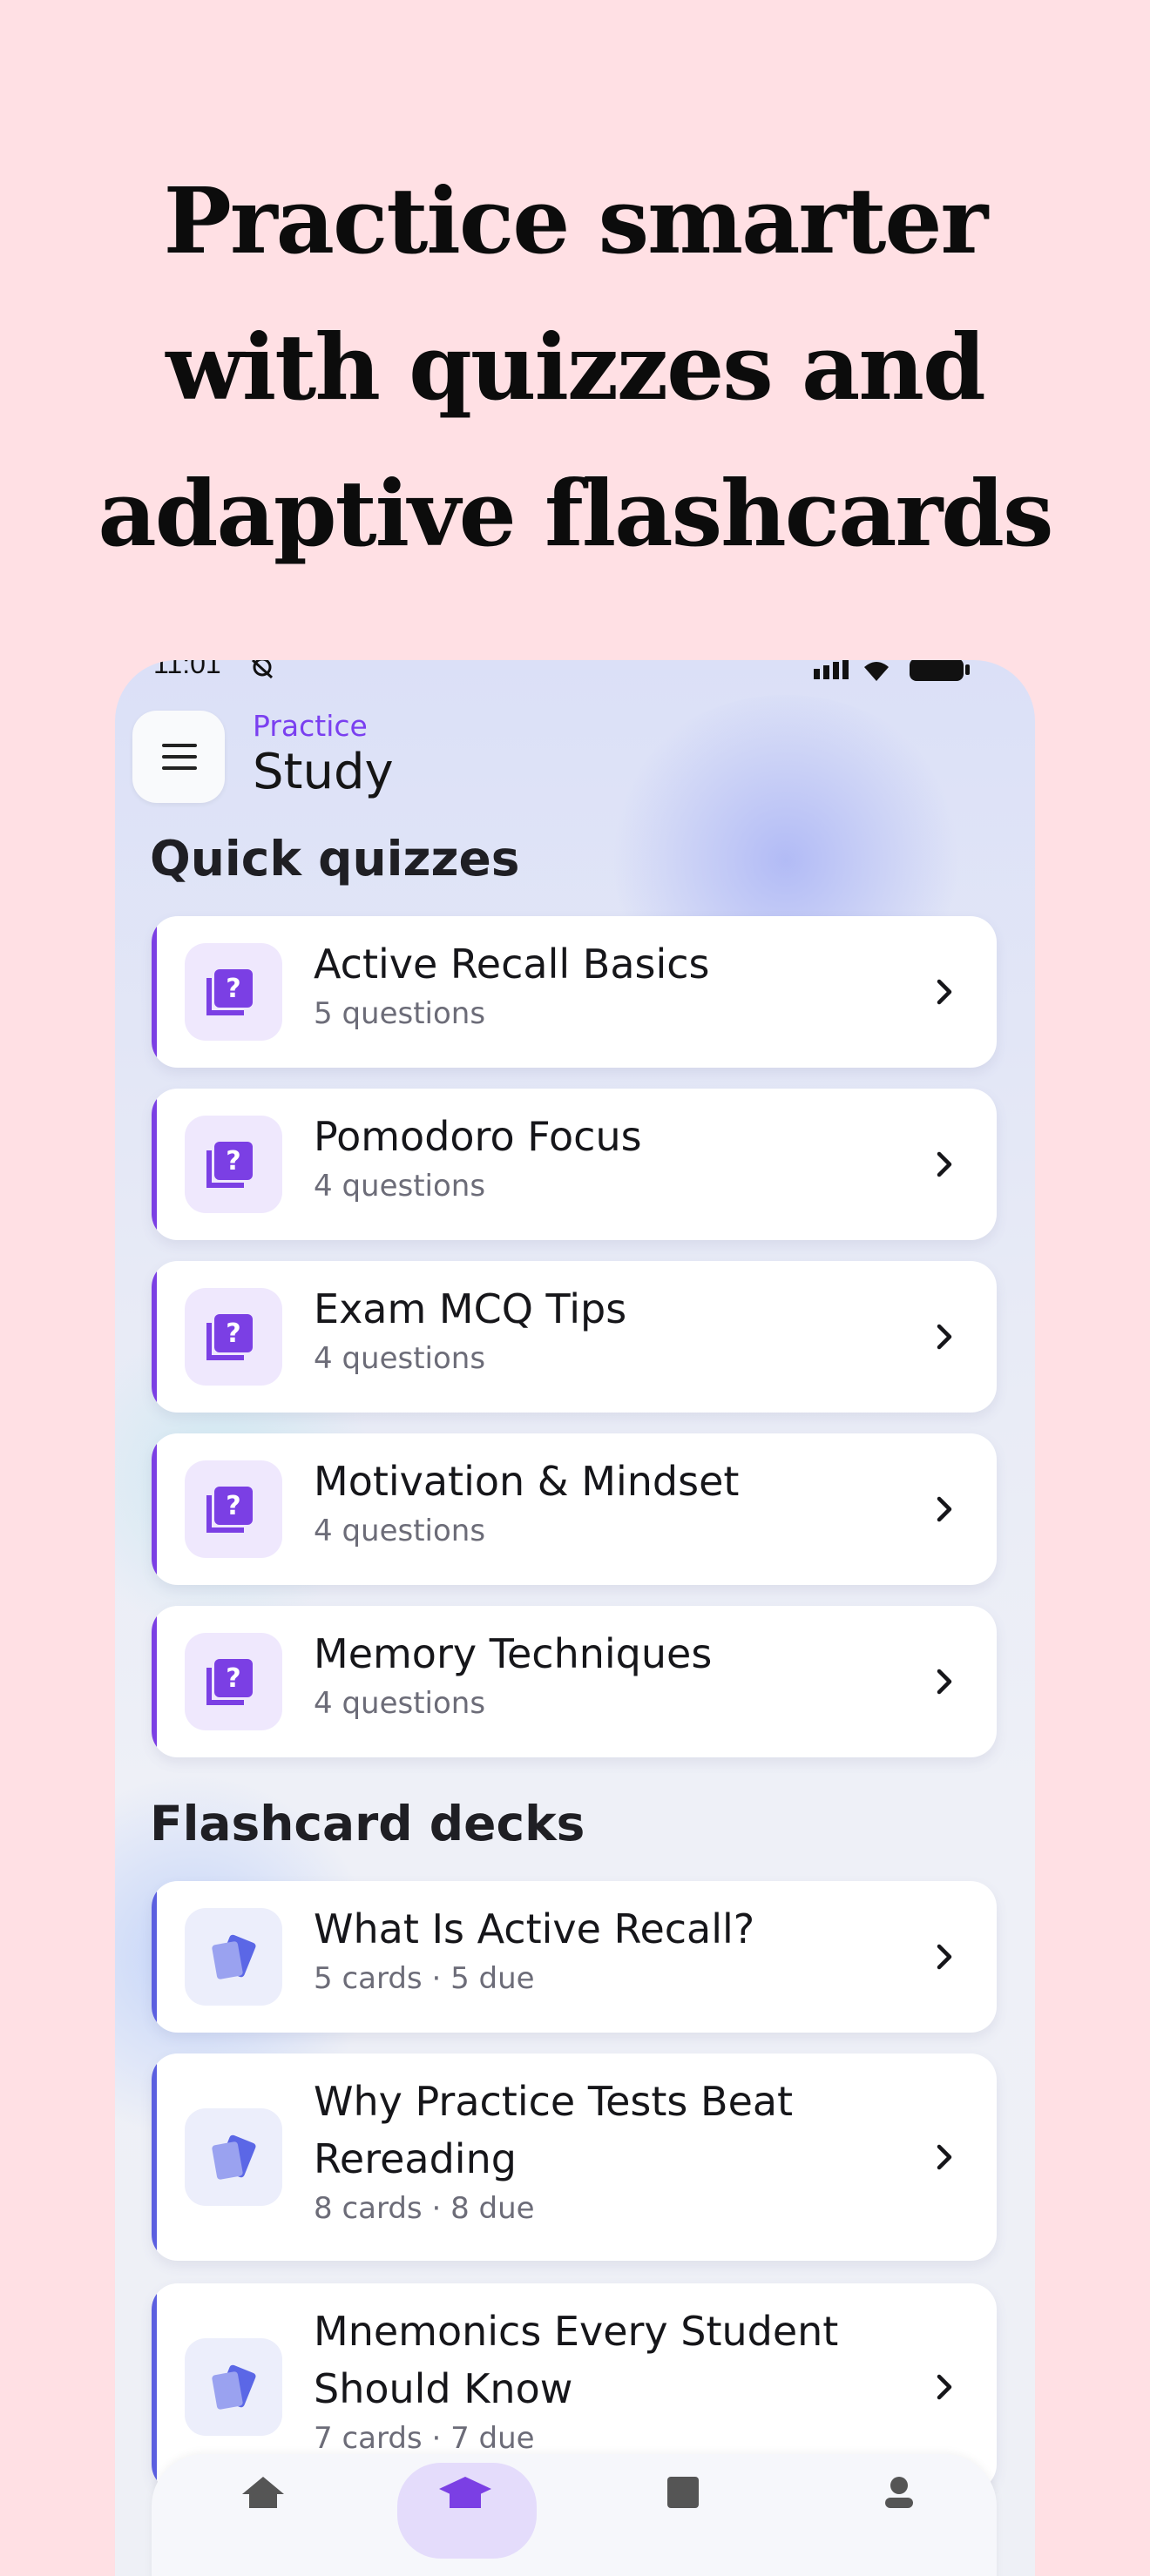  I want to click on battery-icon, so click(940, 670).